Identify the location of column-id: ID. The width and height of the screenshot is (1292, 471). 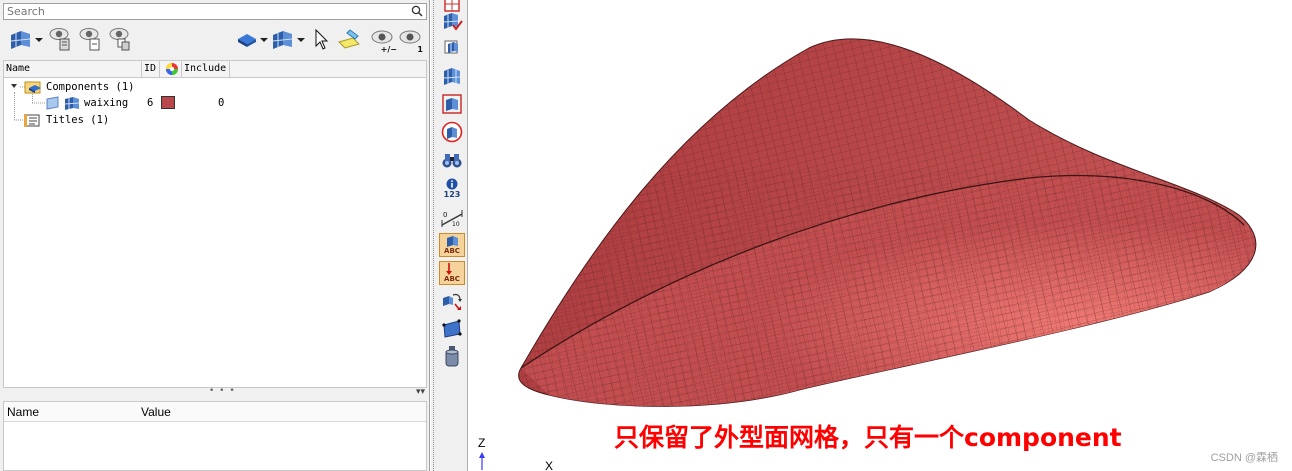
(151, 69).